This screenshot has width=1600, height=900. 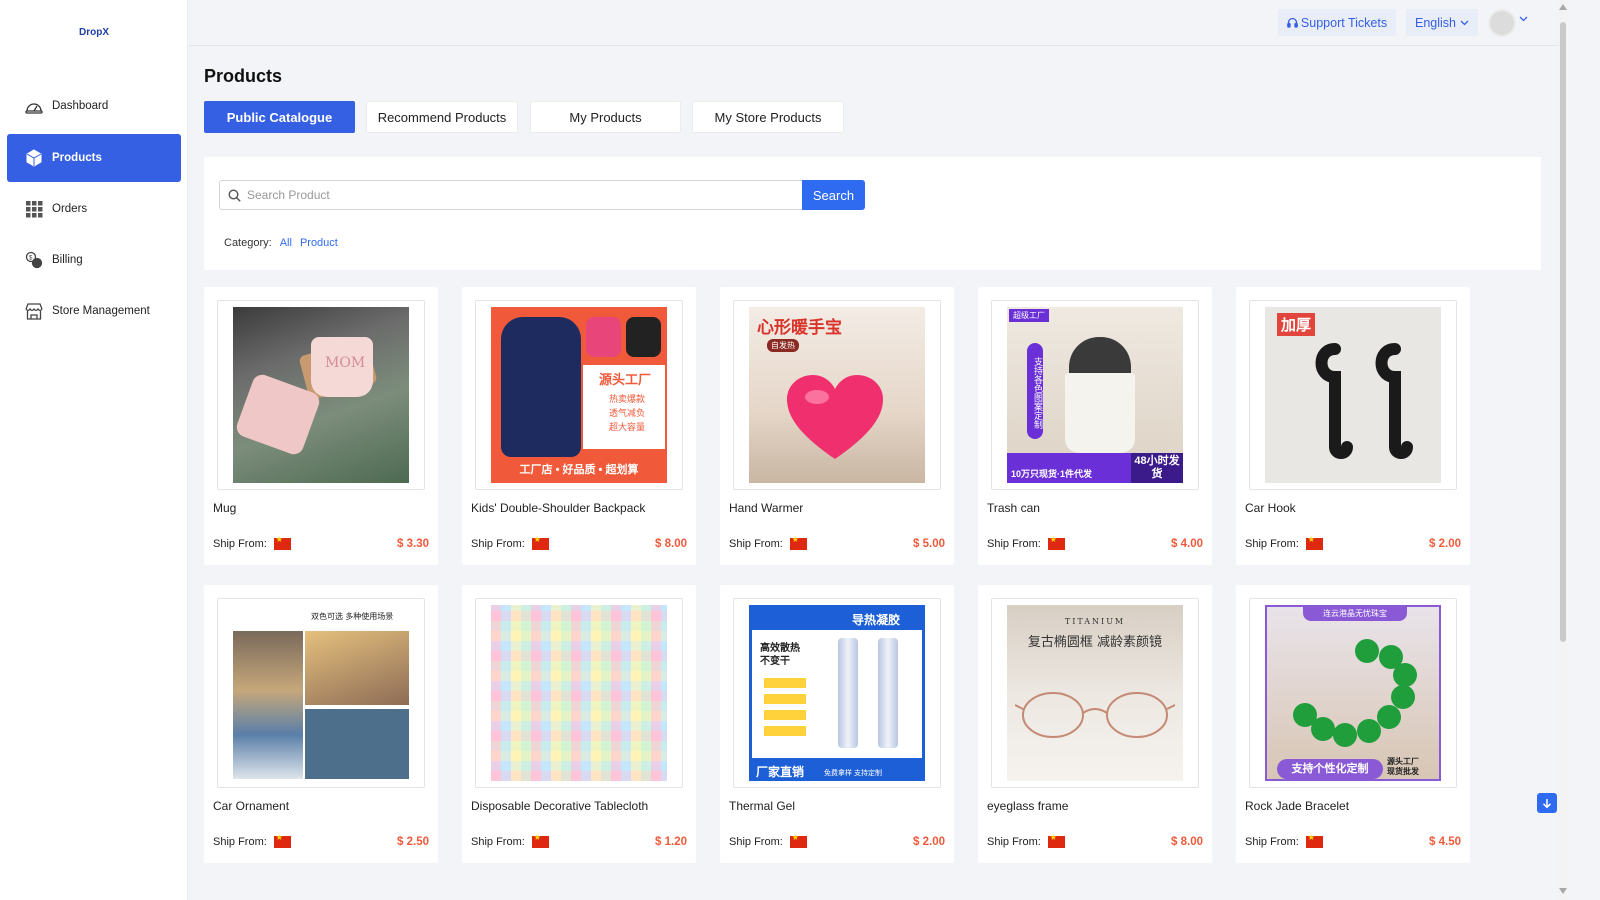 What do you see at coordinates (1355, 614) in the screenshot?
I see `image-text: 连云港晶无忧珠宝` at bounding box center [1355, 614].